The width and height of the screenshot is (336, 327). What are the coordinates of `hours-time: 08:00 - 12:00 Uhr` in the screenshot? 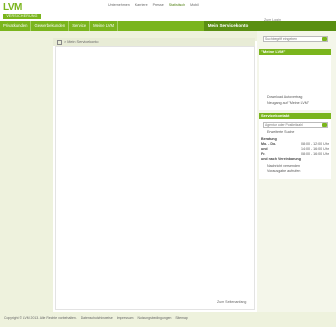 It's located at (315, 144).